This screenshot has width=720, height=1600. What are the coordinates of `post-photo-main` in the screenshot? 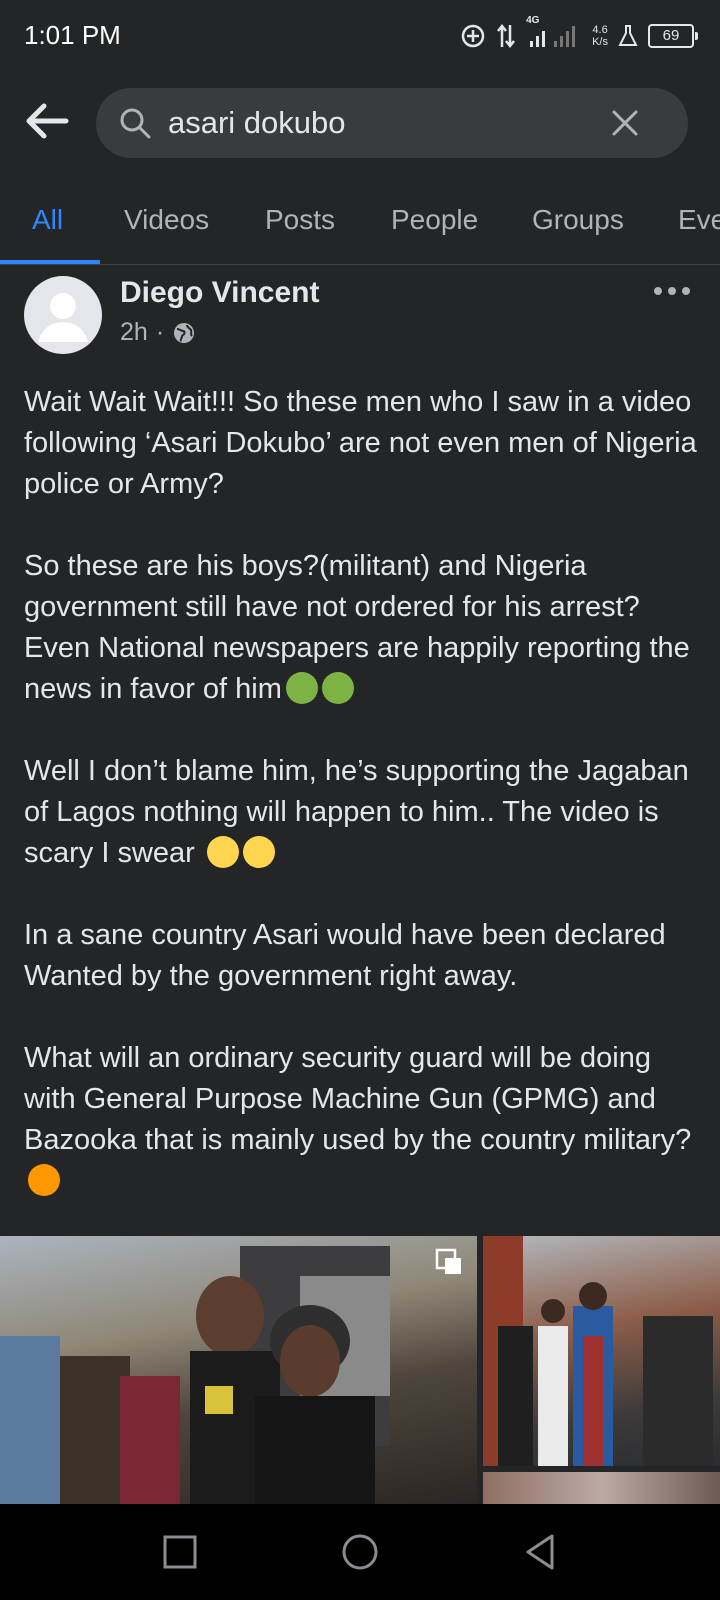 It's located at (238, 1370).